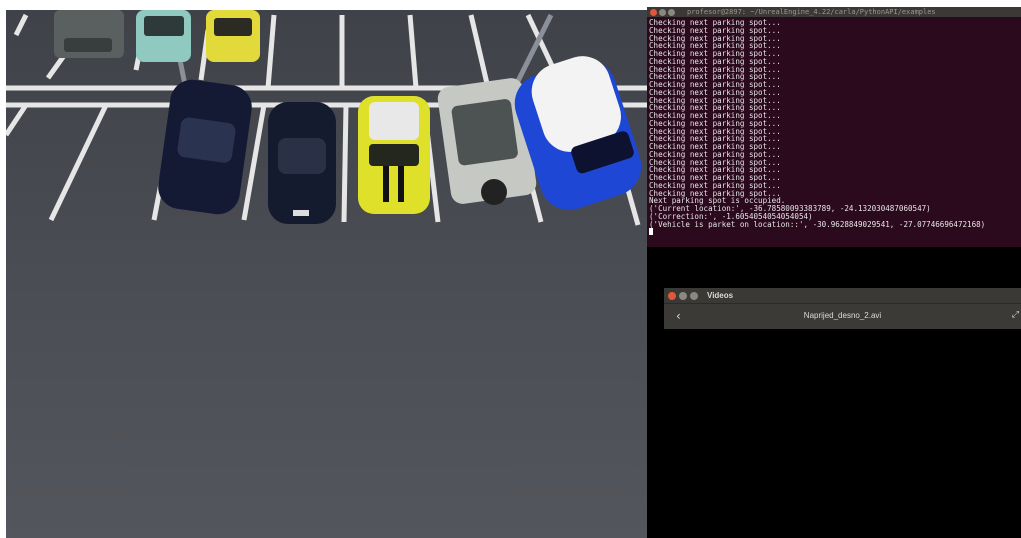 This screenshot has width=1021, height=538. What do you see at coordinates (157, 36) in the screenshot?
I see `top-row-cars` at bounding box center [157, 36].